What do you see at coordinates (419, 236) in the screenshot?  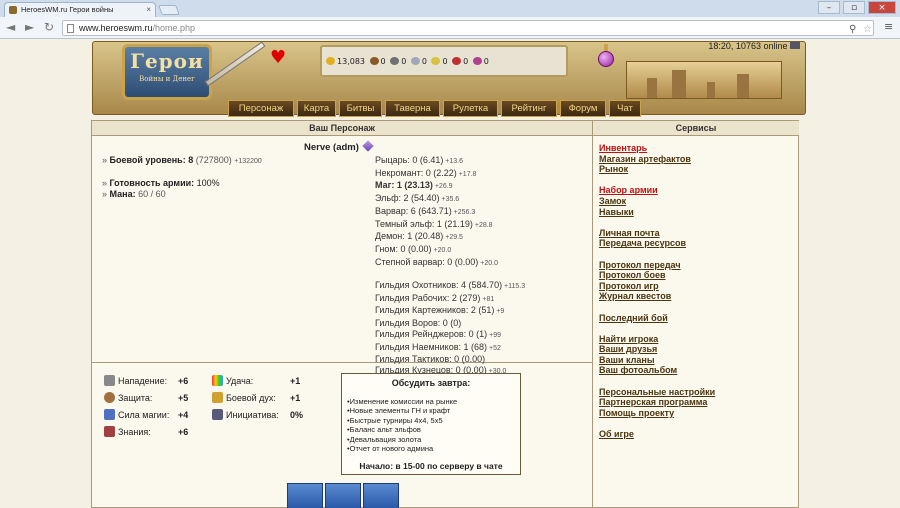 I see `class-row: Демон: 1 (20.48) +29.5` at bounding box center [419, 236].